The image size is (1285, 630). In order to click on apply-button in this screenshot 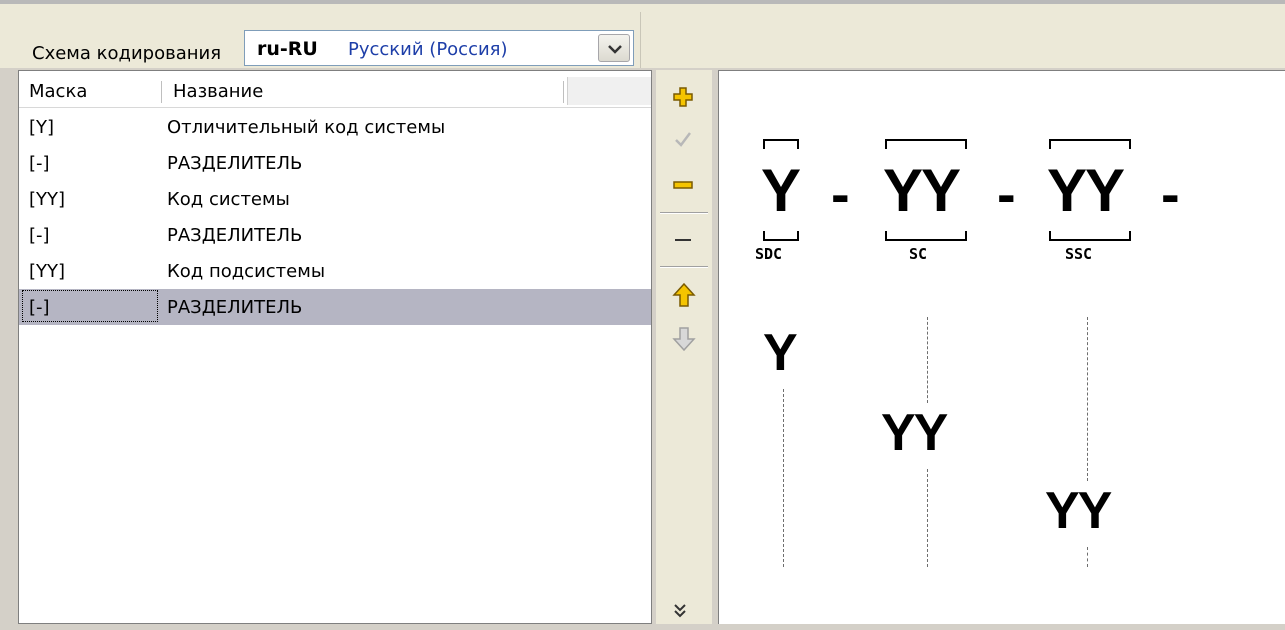, I will do `click(684, 138)`.